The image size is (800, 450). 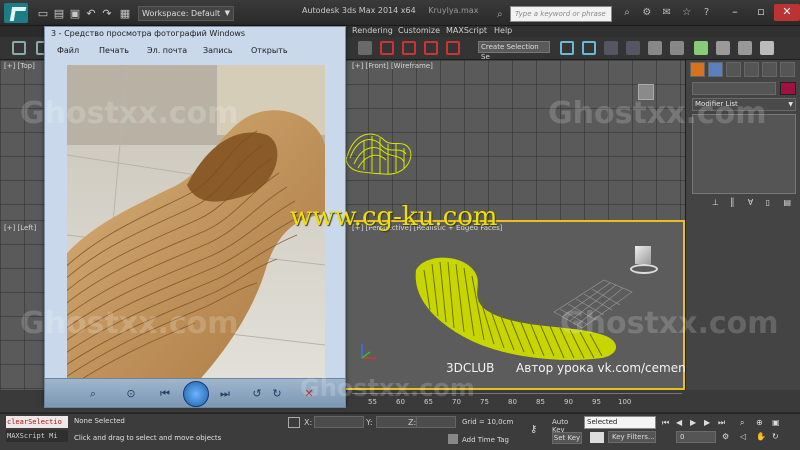 I want to click on binoculars-icon: ⌕, so click(x=500, y=14).